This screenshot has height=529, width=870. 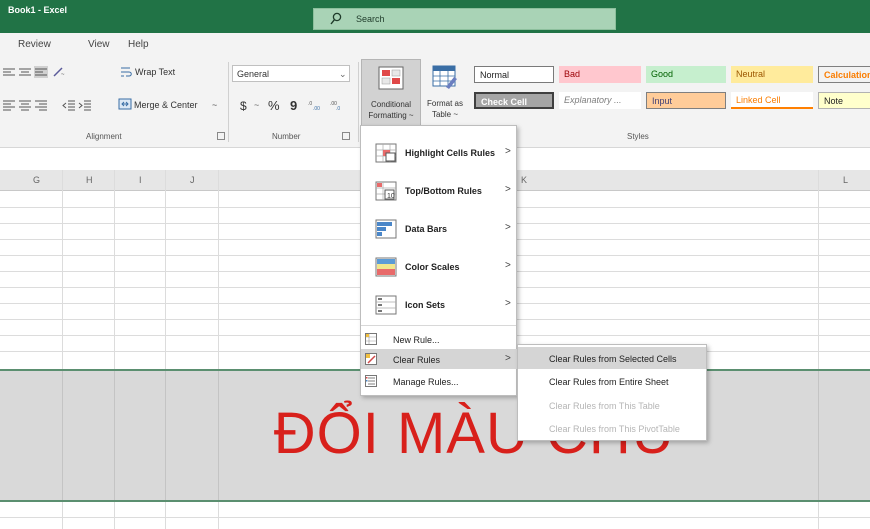 I want to click on clear-this-pivottable-item: Clear Rules from This PivotTable, so click(x=614, y=429).